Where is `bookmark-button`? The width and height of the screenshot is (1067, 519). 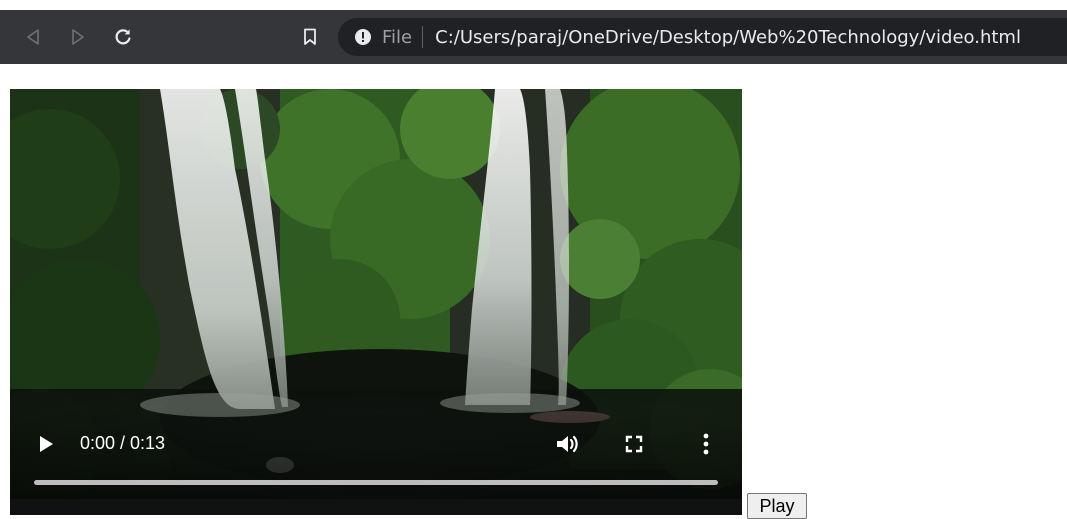
bookmark-button is located at coordinates (310, 37).